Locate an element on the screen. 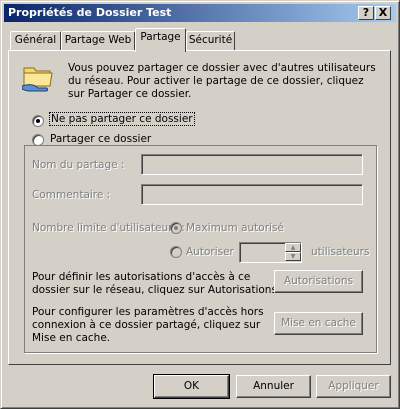 The width and height of the screenshot is (400, 409). help-button: ? is located at coordinates (366, 13).